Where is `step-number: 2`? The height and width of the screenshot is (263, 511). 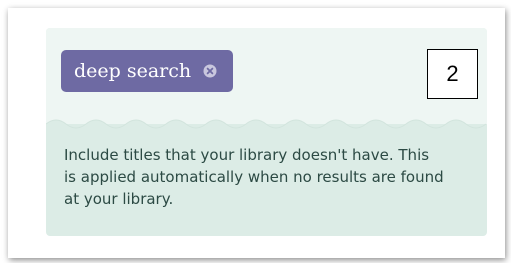
step-number: 2 is located at coordinates (452, 73).